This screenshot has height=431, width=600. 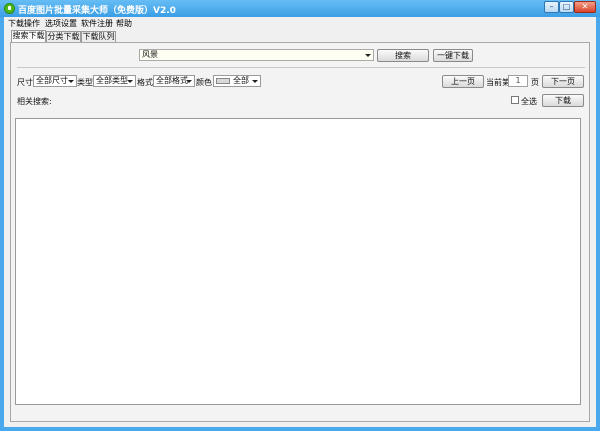 What do you see at coordinates (145, 82) in the screenshot?
I see `format-label: 格式` at bounding box center [145, 82].